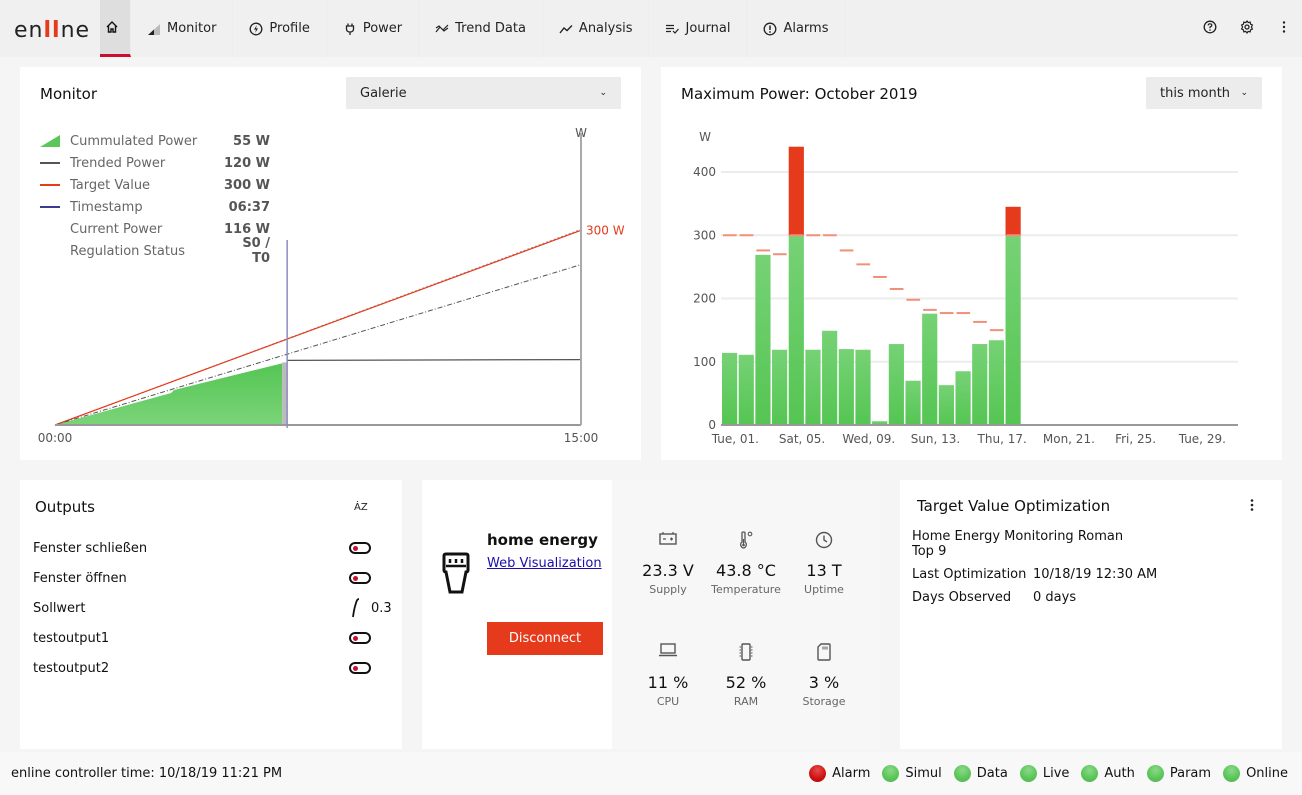  What do you see at coordinates (824, 570) in the screenshot?
I see `stat-value: 13 T` at bounding box center [824, 570].